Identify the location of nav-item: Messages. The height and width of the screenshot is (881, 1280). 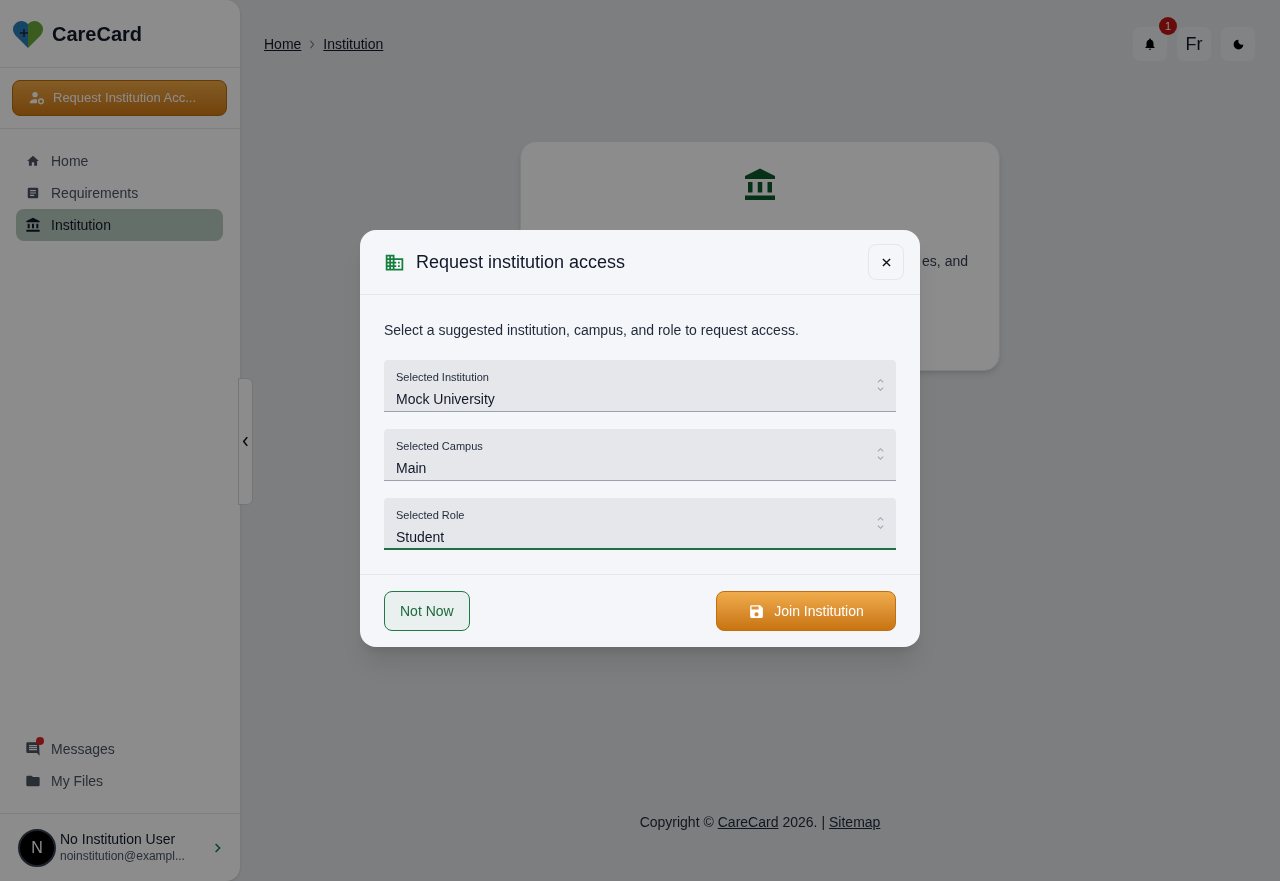
(119, 749).